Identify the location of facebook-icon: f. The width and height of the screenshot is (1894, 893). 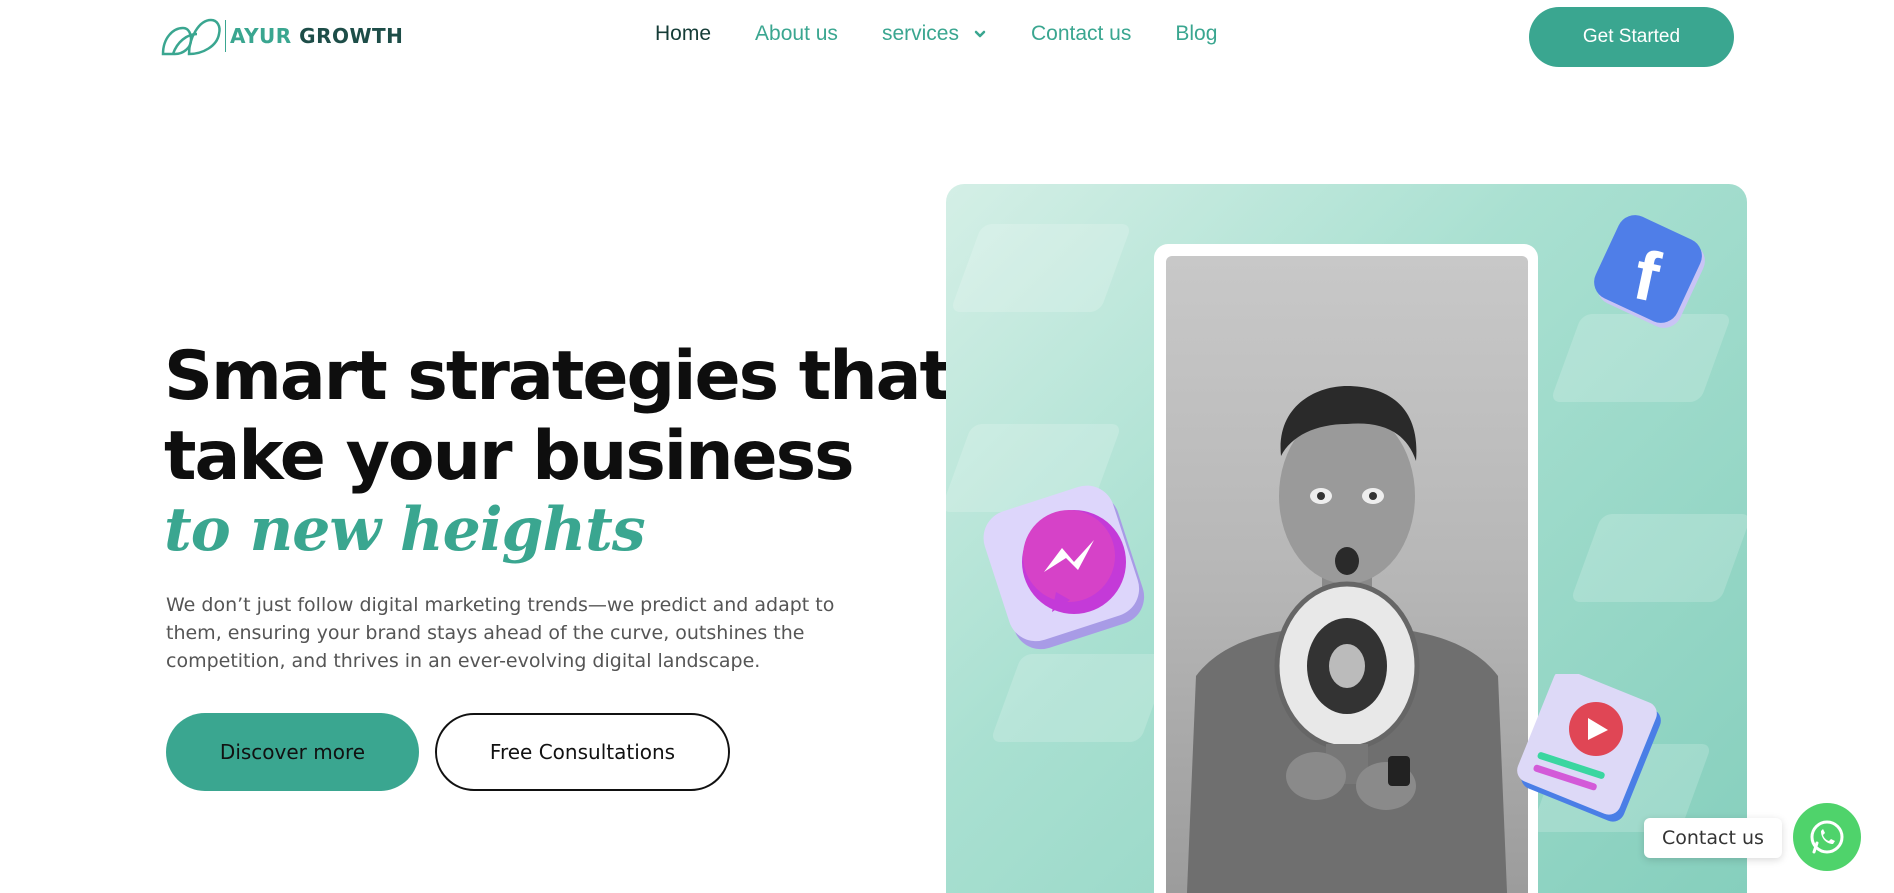
(1649, 271).